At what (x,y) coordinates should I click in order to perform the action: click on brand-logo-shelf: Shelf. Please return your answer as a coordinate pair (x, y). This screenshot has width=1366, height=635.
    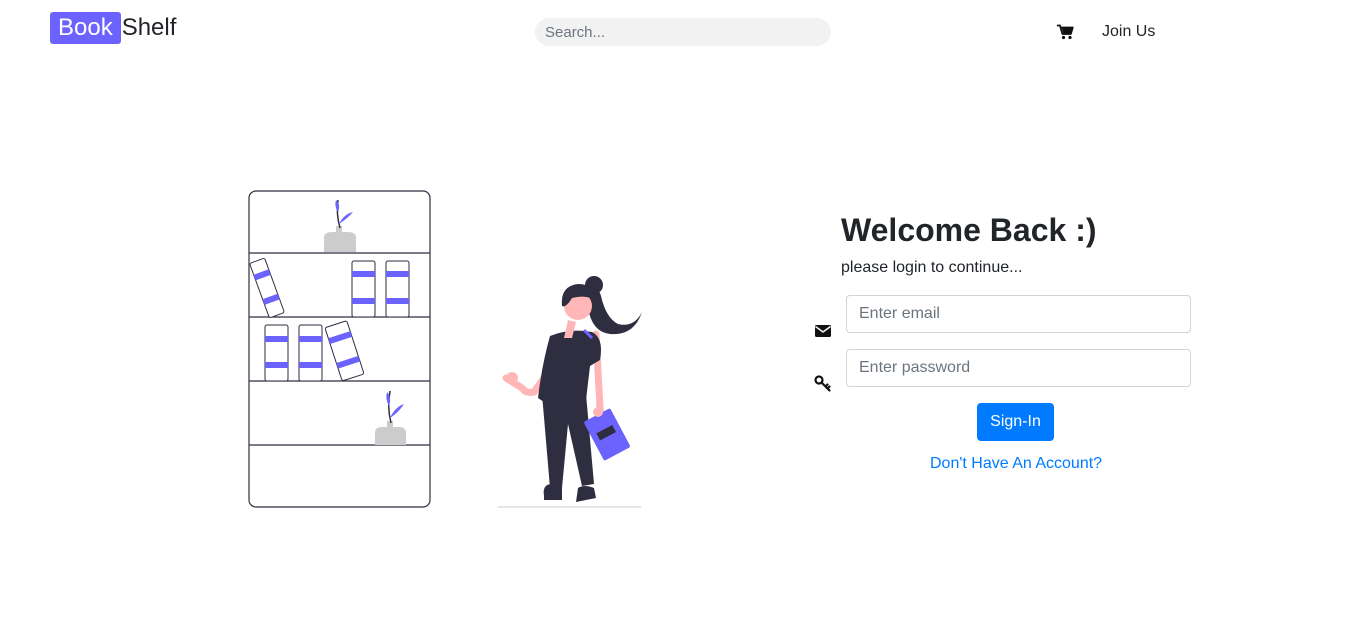
    Looking at the image, I should click on (149, 27).